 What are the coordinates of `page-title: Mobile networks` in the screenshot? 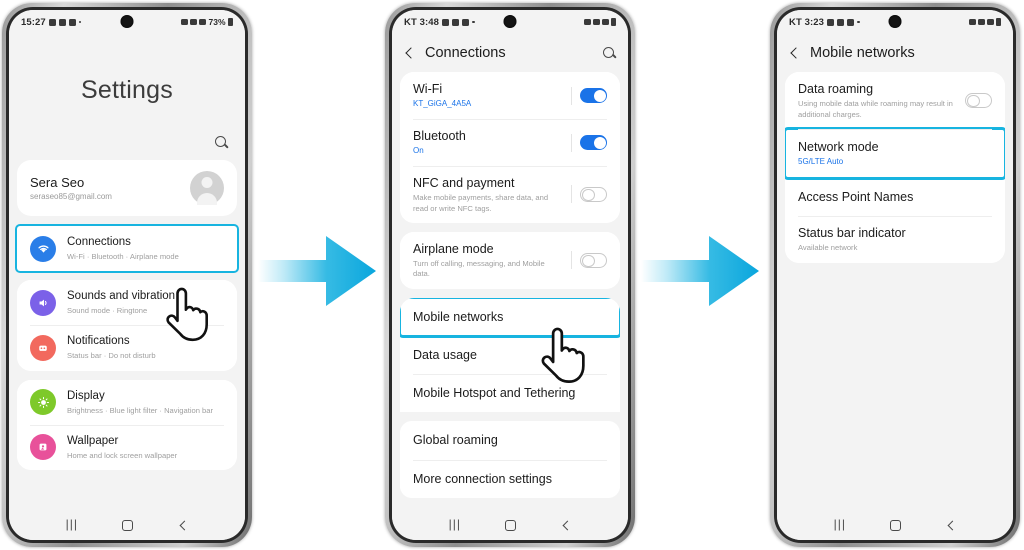 It's located at (862, 53).